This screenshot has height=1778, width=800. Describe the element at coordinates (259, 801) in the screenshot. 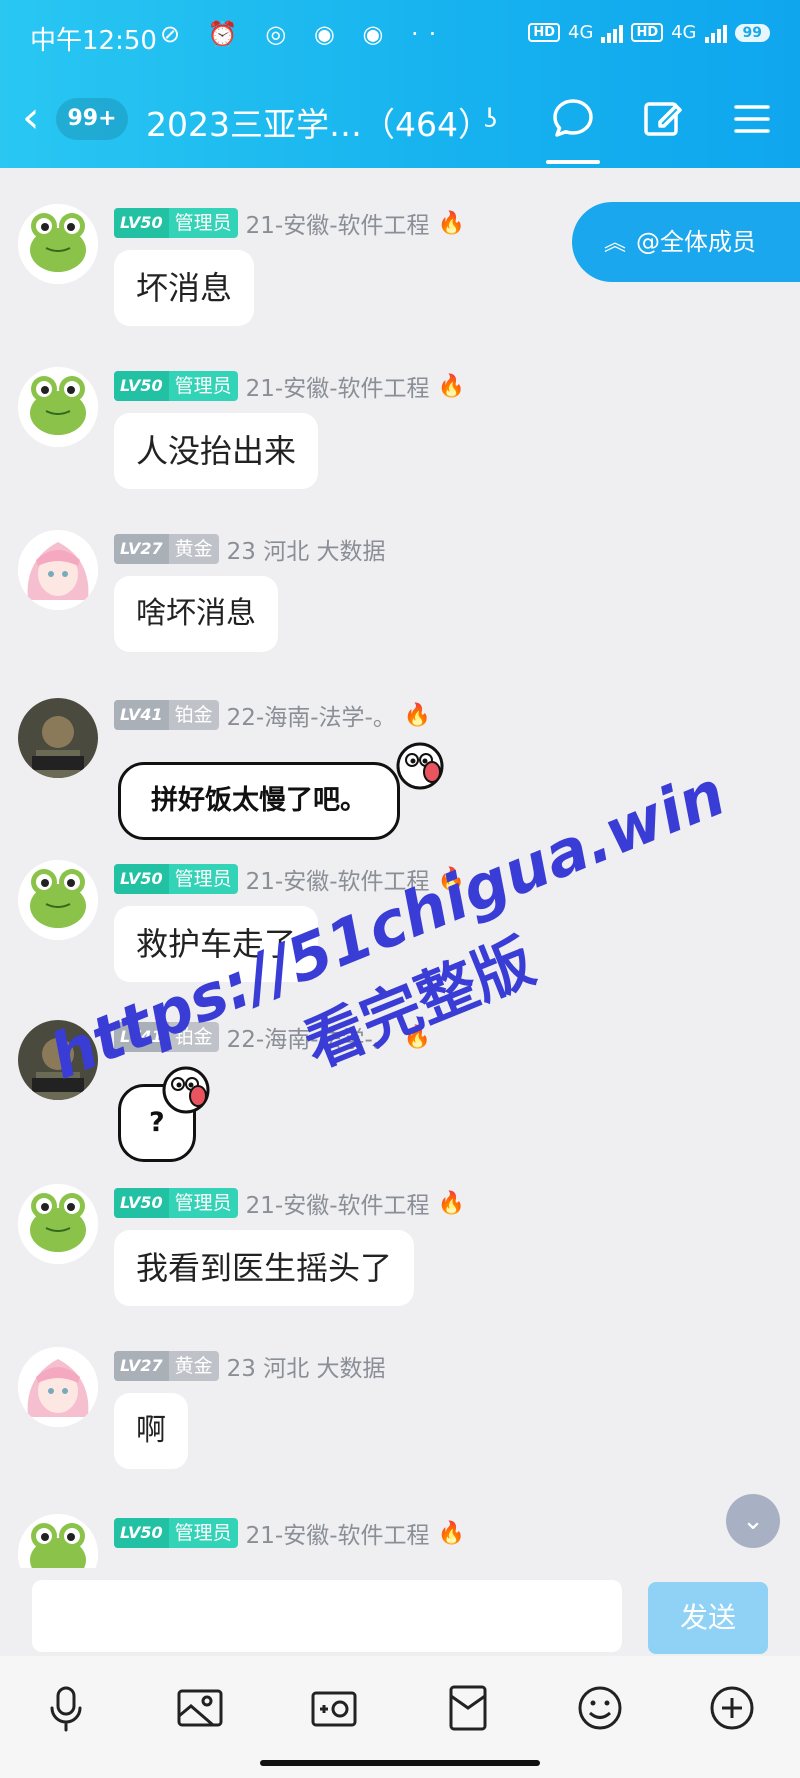

I see `sticker-bubble: 拼好饭太慢了吧。` at that location.